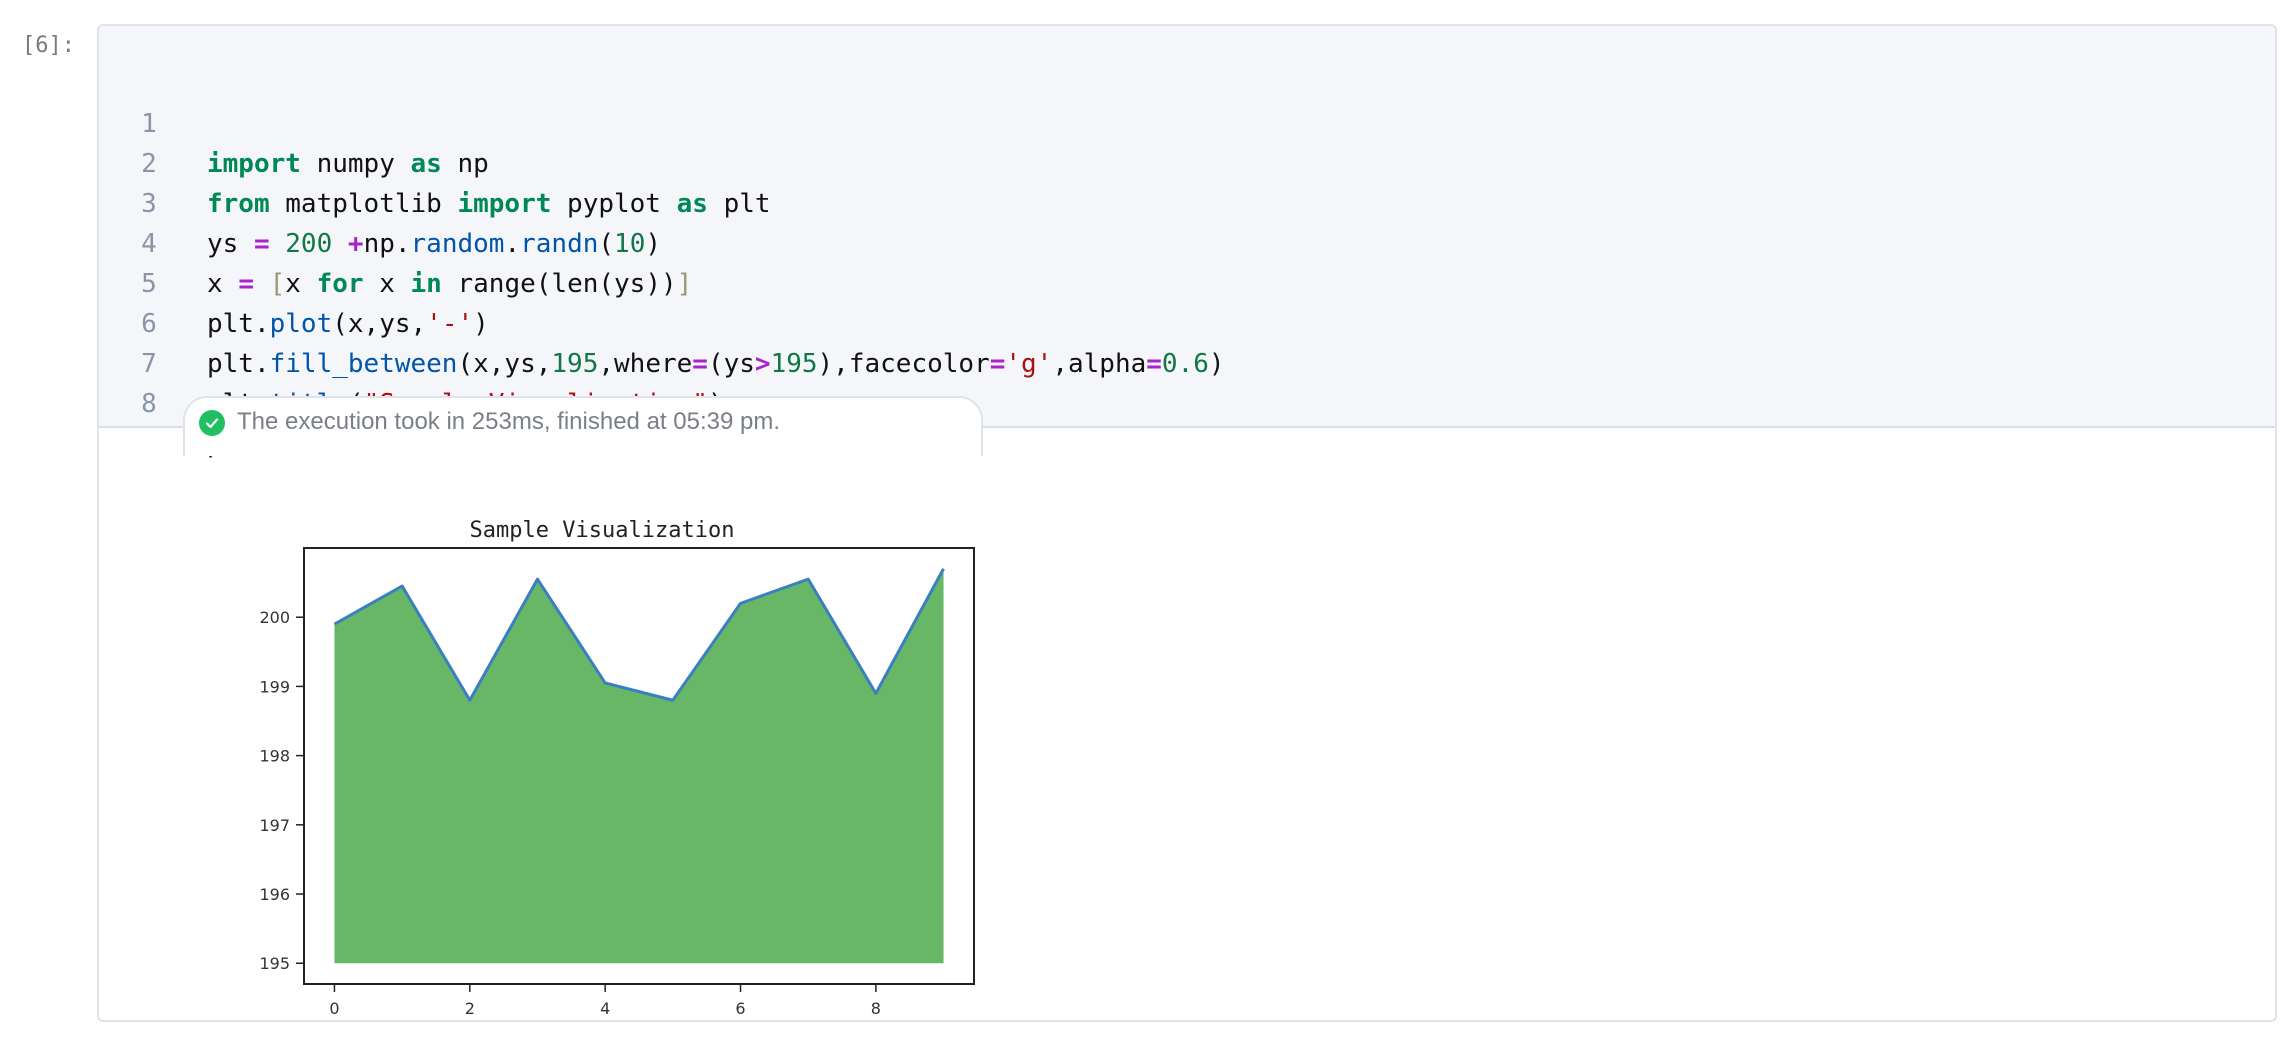 The image size is (2292, 1044). Describe the element at coordinates (614, 204) in the screenshot. I see `identifier: pyplot` at that location.